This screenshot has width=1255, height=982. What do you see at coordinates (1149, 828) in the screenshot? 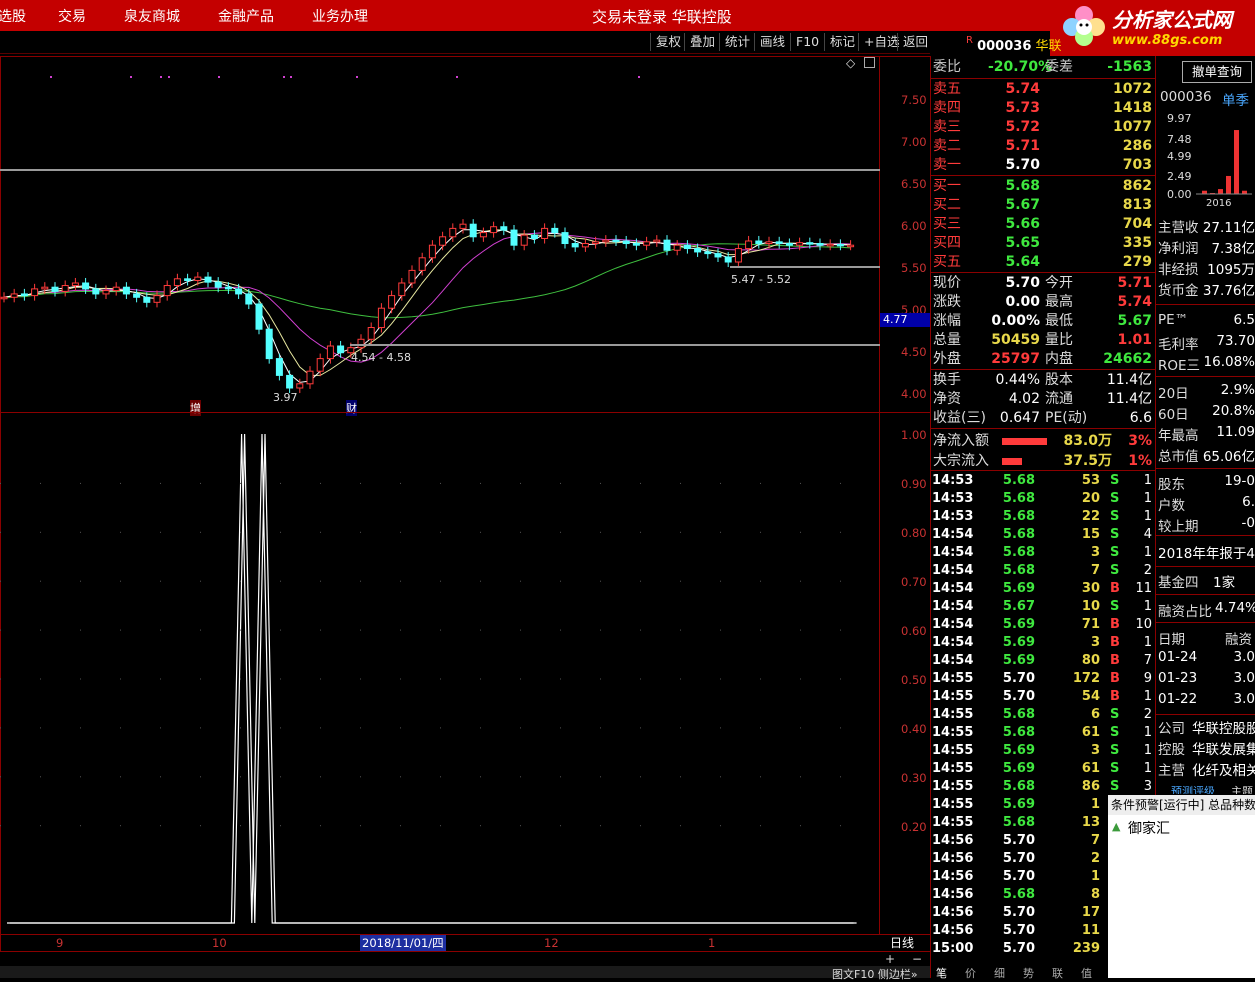
I see `alert-item: 御家汇` at bounding box center [1149, 828].